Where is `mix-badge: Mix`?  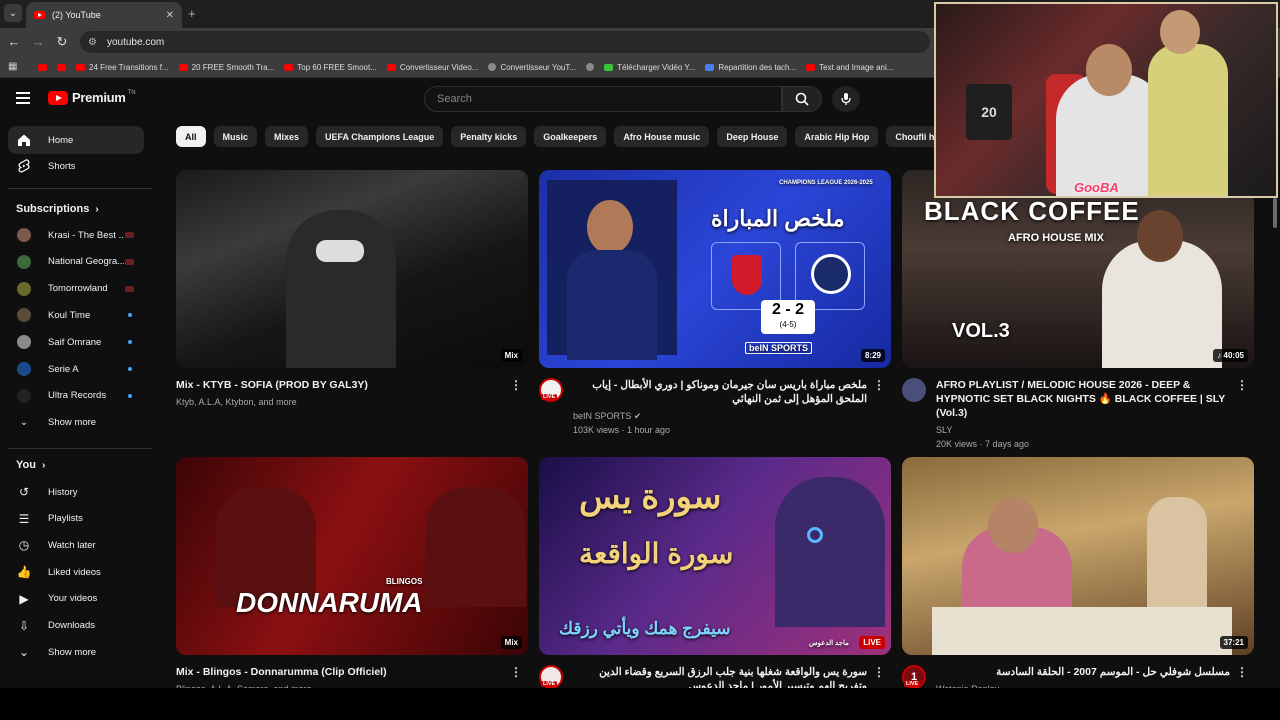
mix-badge: Mix is located at coordinates (511, 642).